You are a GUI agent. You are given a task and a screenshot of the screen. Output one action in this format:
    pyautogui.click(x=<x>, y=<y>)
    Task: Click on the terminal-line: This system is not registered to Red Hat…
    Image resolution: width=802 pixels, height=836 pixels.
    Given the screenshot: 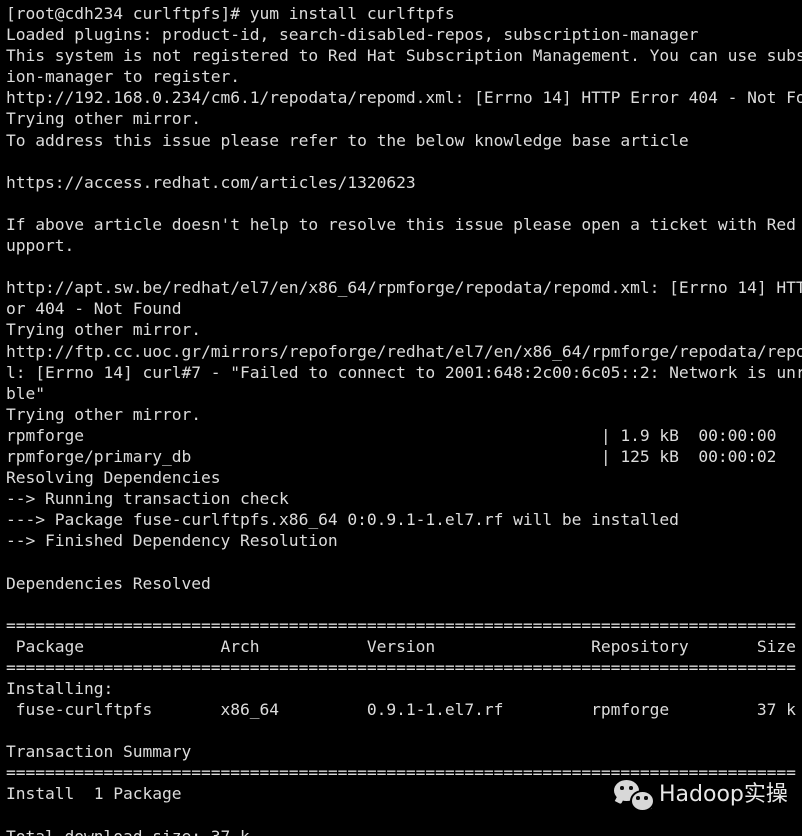 What is the action you would take?
    pyautogui.click(x=404, y=56)
    